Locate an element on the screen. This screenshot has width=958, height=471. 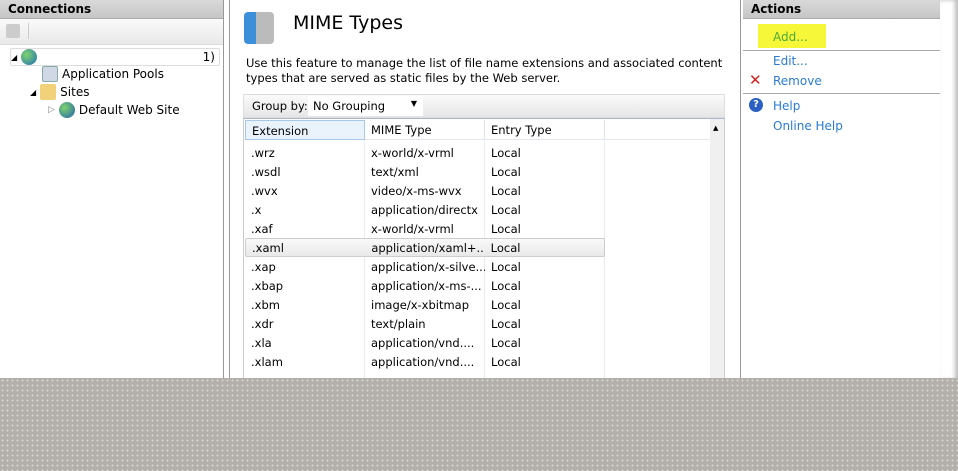
table-header: Extension MIME Type Entry Type is located at coordinates (425, 129).